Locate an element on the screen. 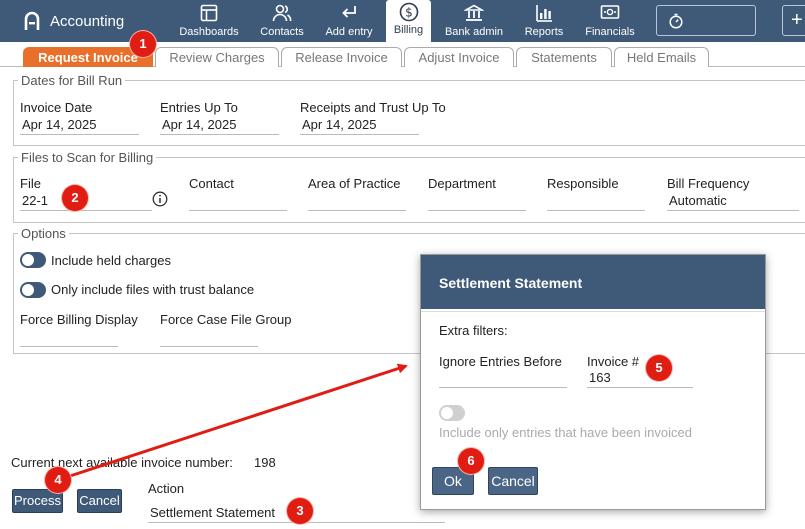 This screenshot has width=805, height=529. annotation-arrow is located at coordinates (238, 420).